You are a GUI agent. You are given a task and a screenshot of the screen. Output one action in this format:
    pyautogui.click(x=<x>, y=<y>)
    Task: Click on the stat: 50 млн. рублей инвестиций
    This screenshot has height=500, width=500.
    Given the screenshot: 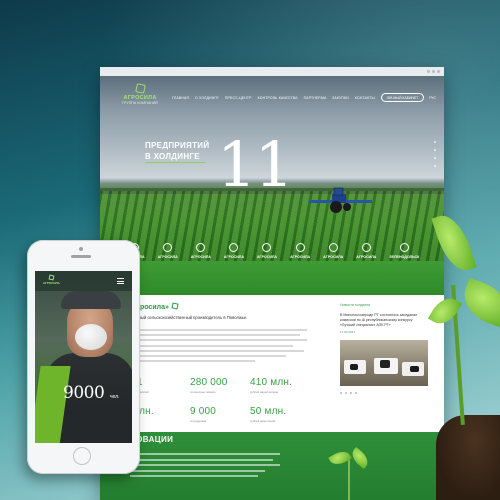 What is the action you would take?
    pyautogui.click(x=268, y=414)
    